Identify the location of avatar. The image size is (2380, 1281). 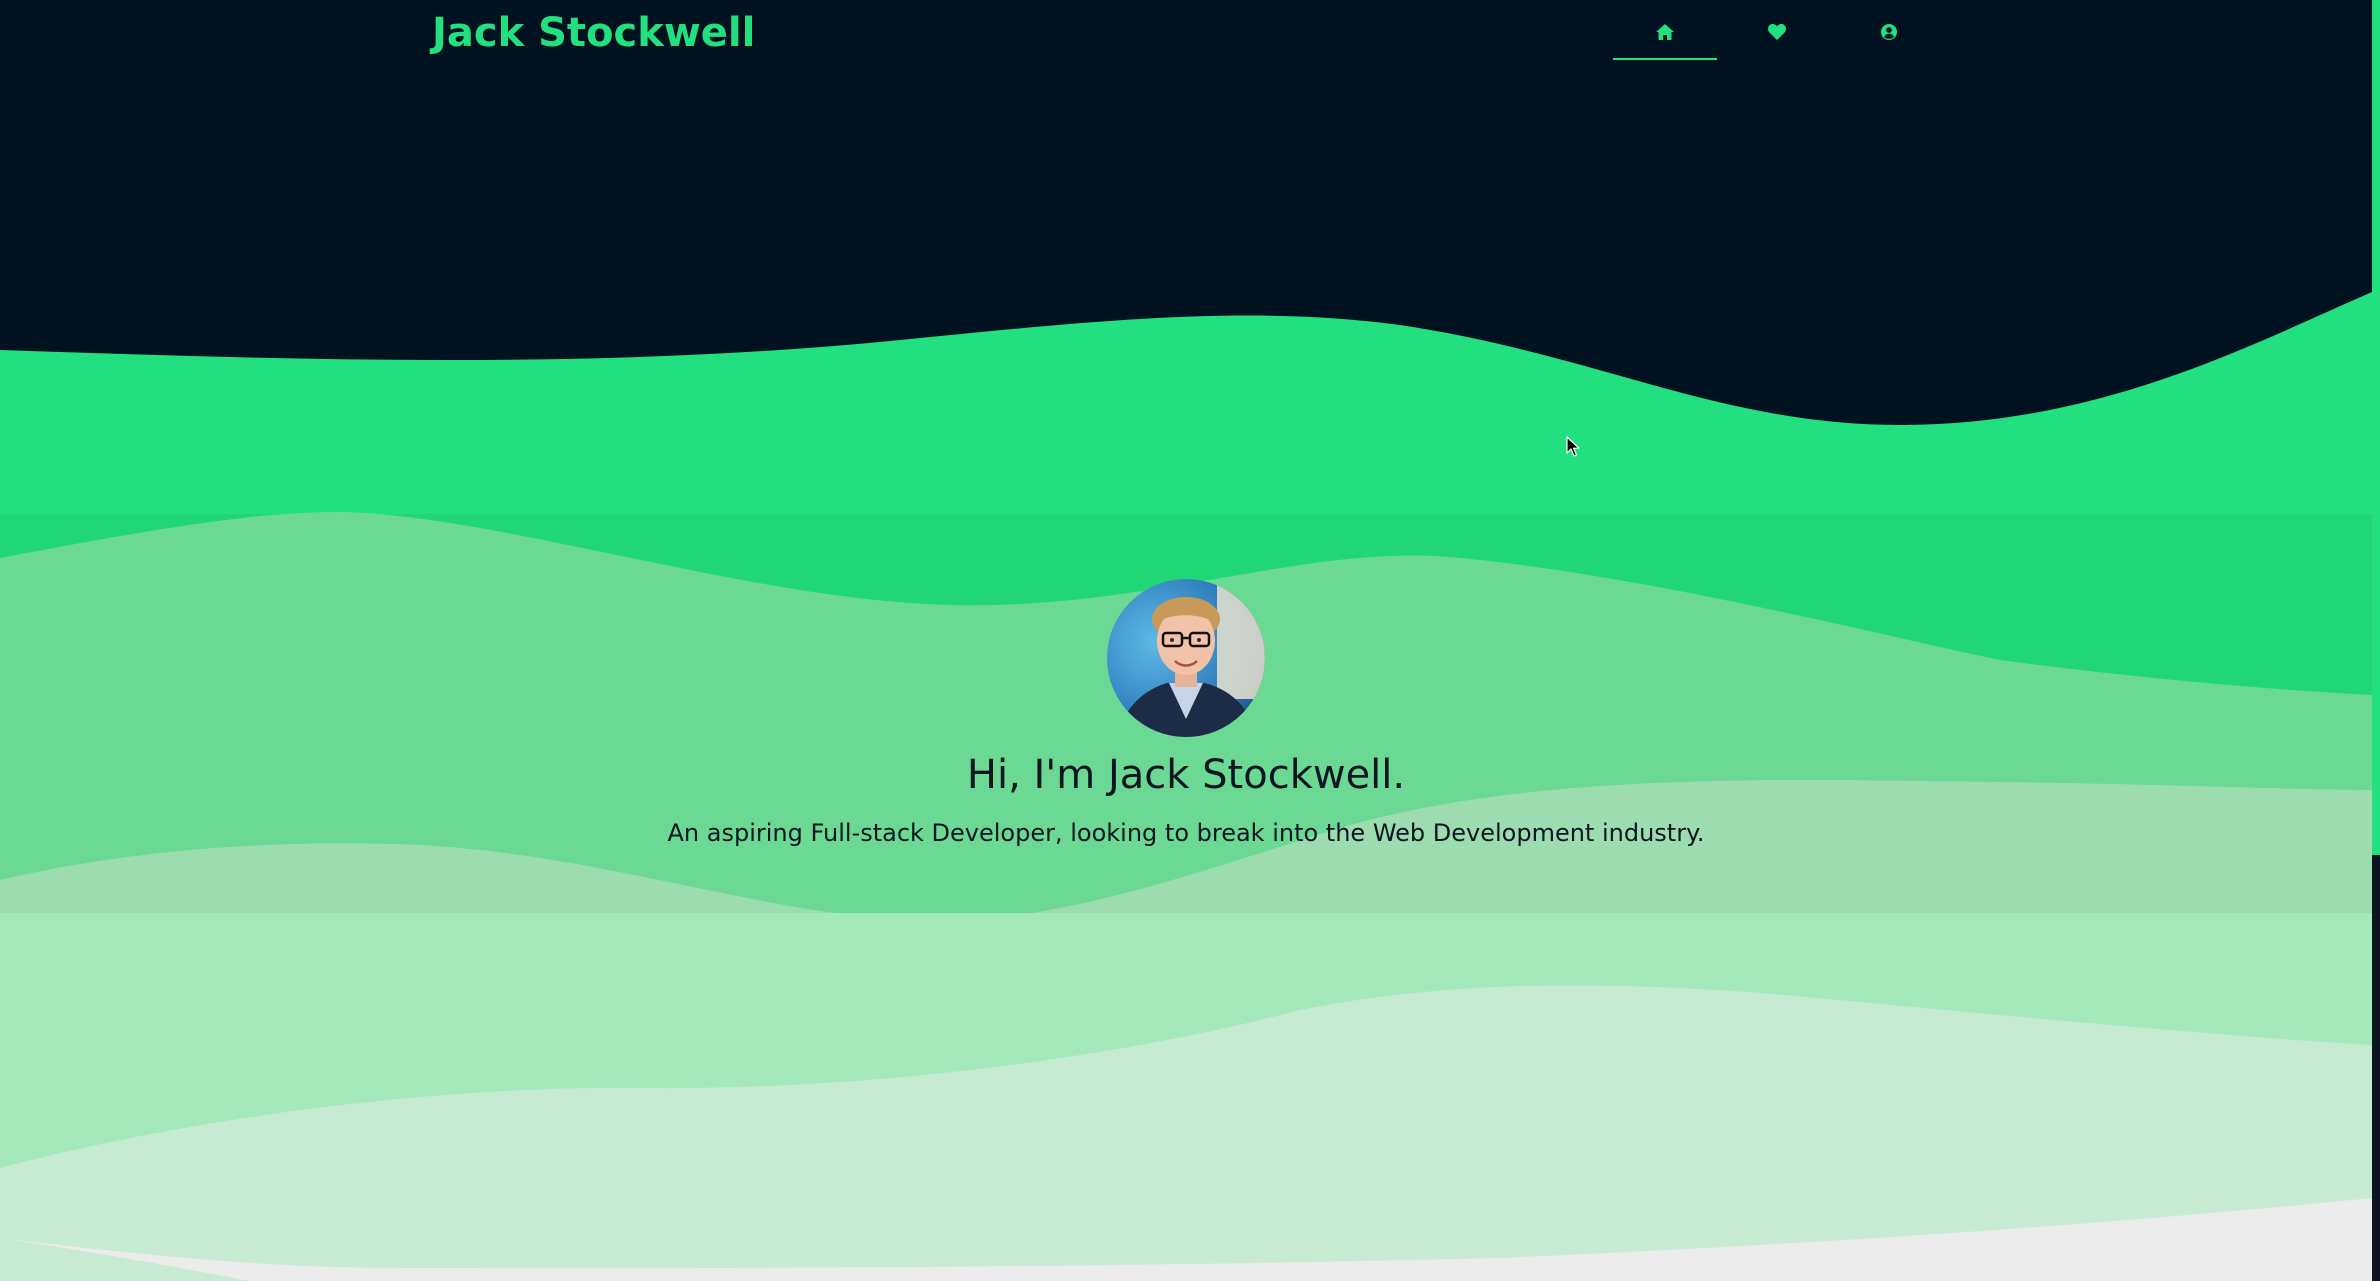
(1186, 658).